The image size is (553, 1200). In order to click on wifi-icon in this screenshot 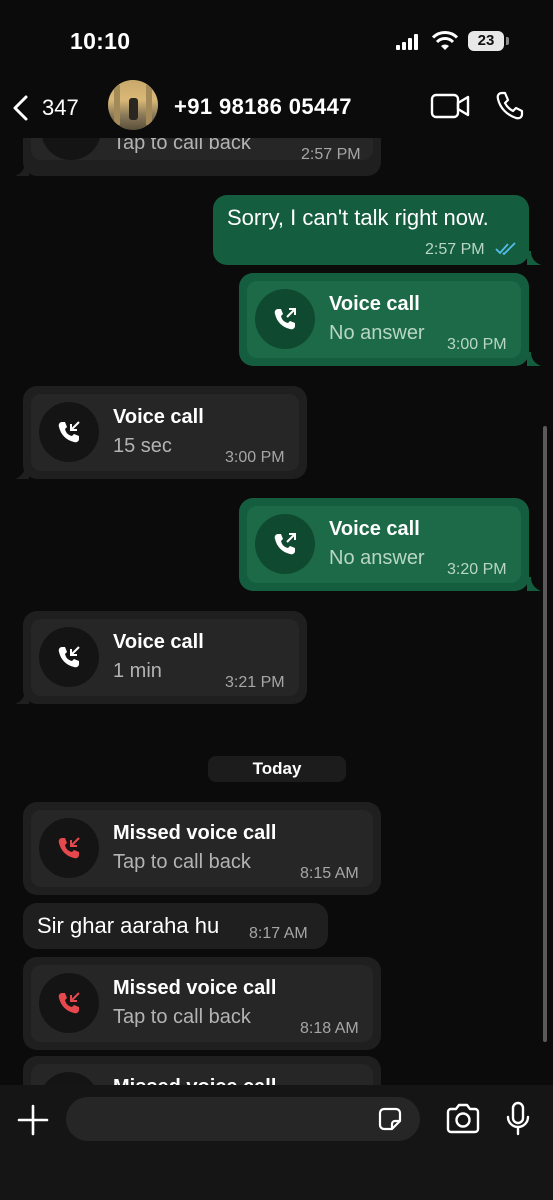, I will do `click(445, 40)`.